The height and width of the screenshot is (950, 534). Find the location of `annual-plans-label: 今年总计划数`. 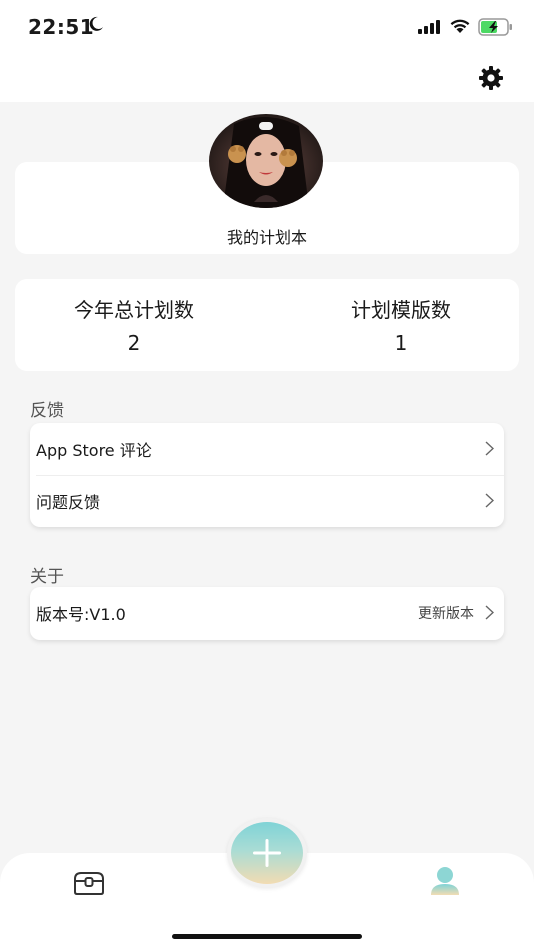

annual-plans-label: 今年总计划数 is located at coordinates (134, 310).